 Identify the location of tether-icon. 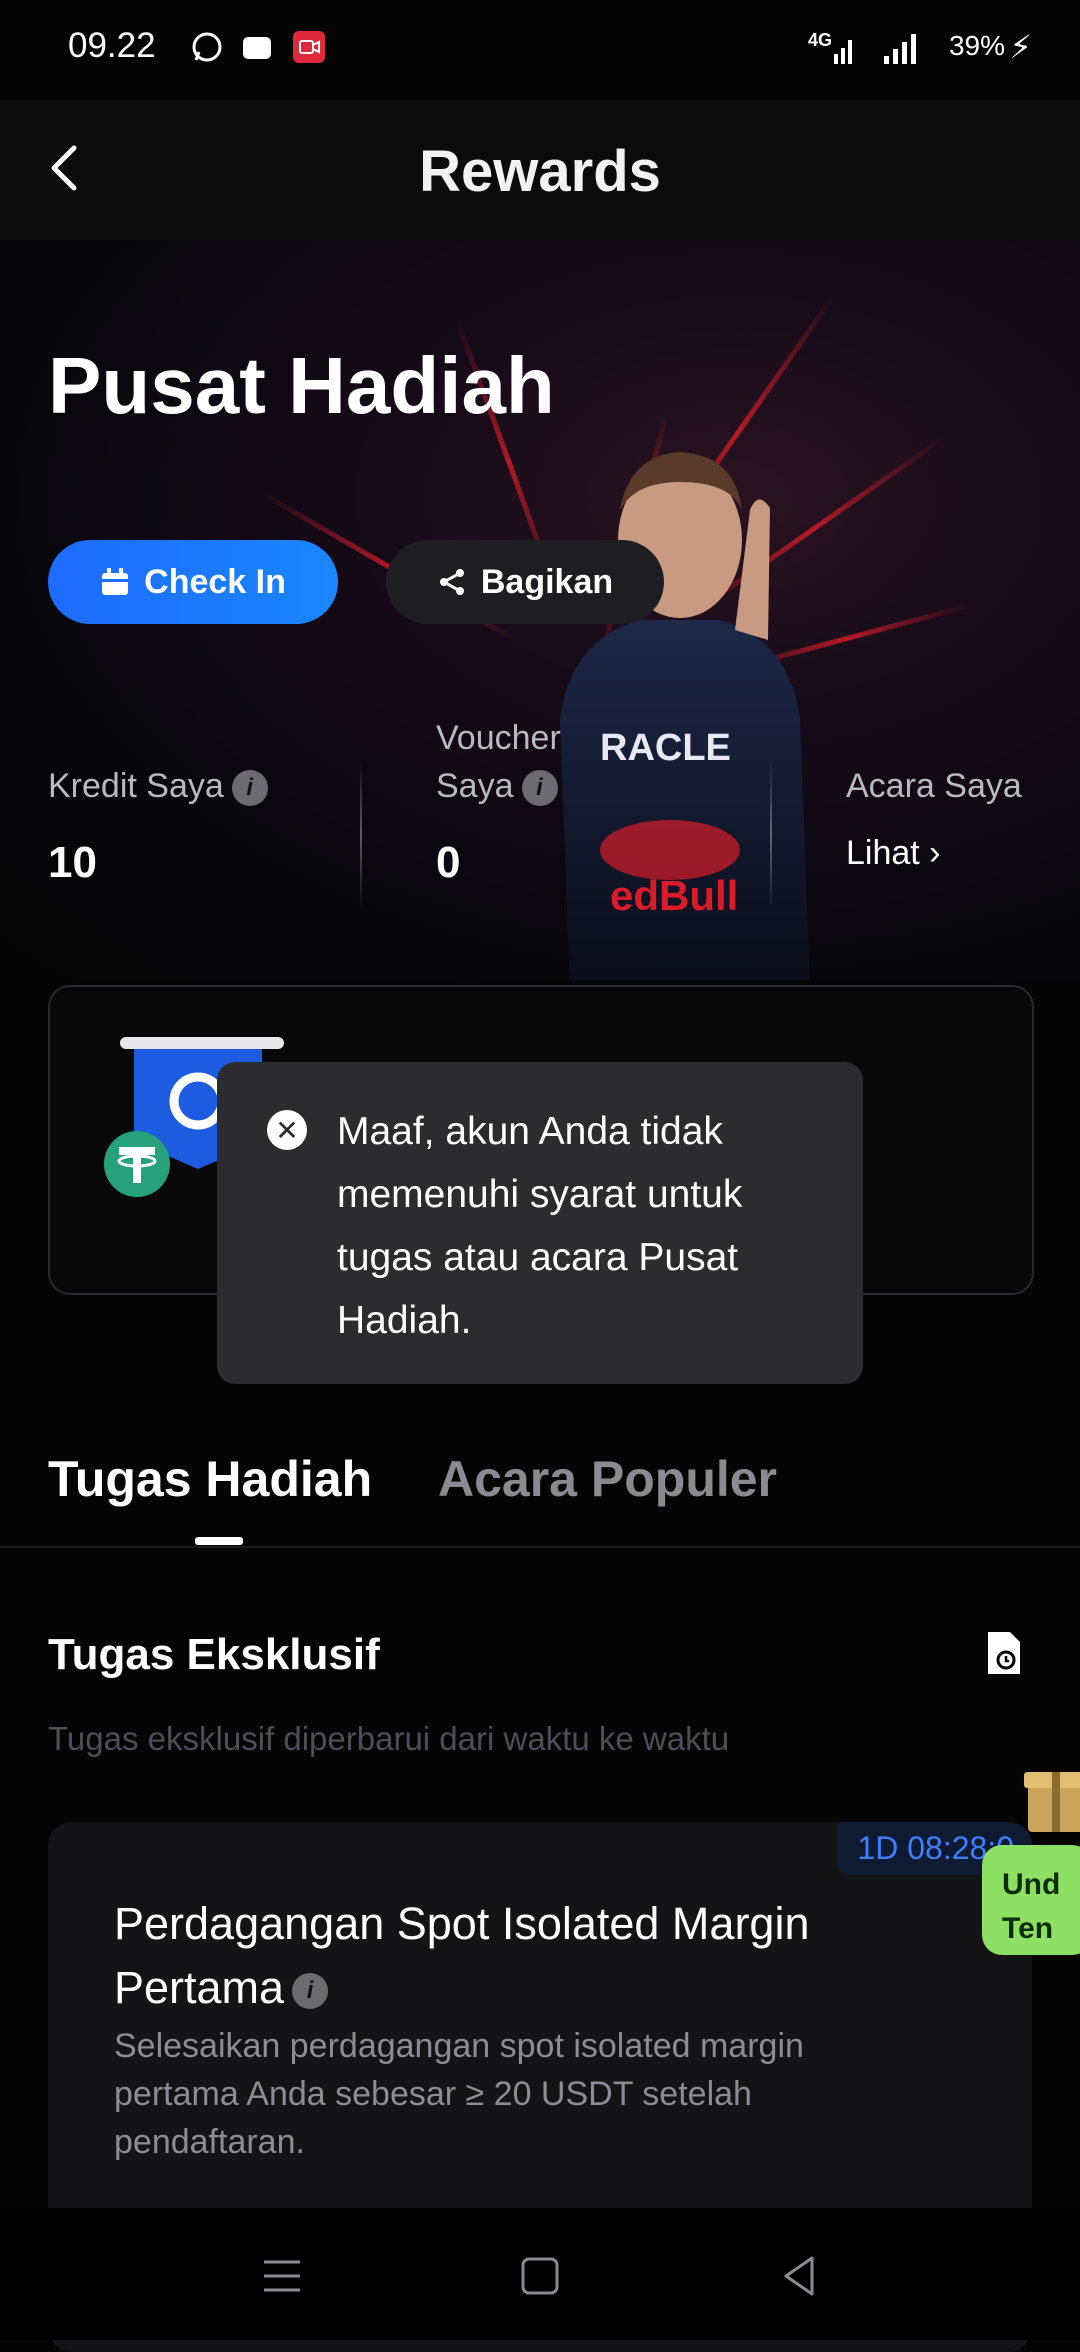
(137, 1164).